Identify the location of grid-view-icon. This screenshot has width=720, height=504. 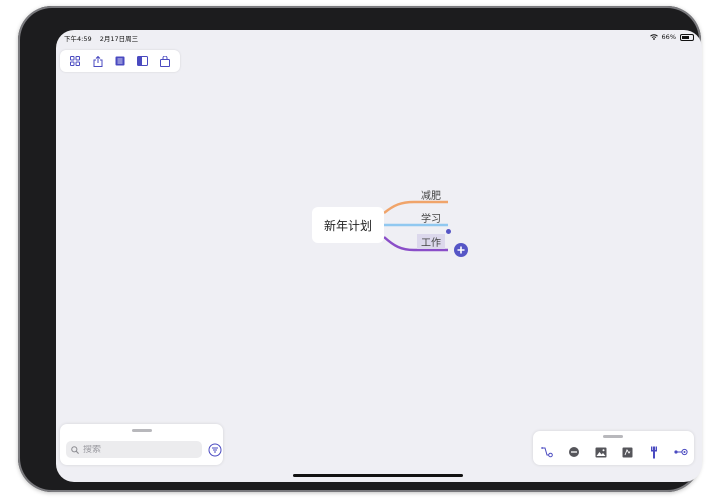
(75, 61).